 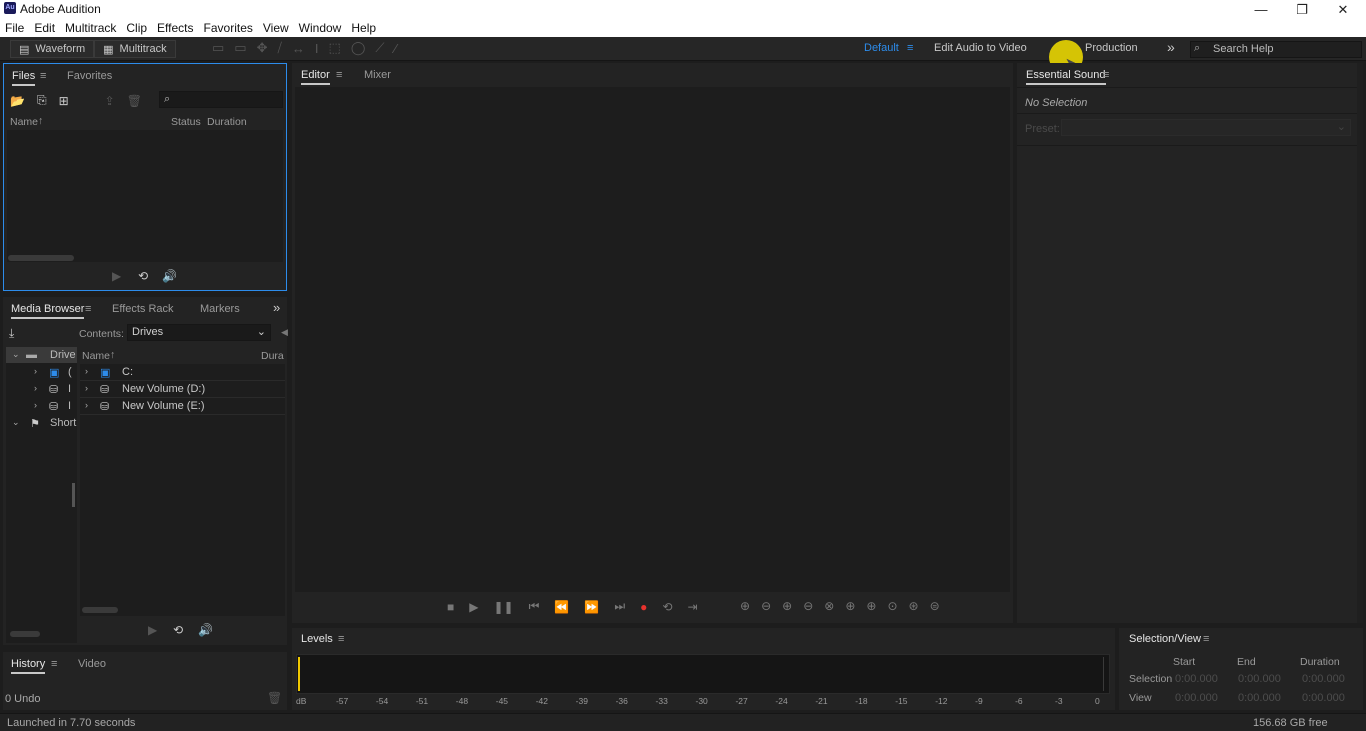 I want to click on tab-editor: Editor, so click(x=315, y=77).